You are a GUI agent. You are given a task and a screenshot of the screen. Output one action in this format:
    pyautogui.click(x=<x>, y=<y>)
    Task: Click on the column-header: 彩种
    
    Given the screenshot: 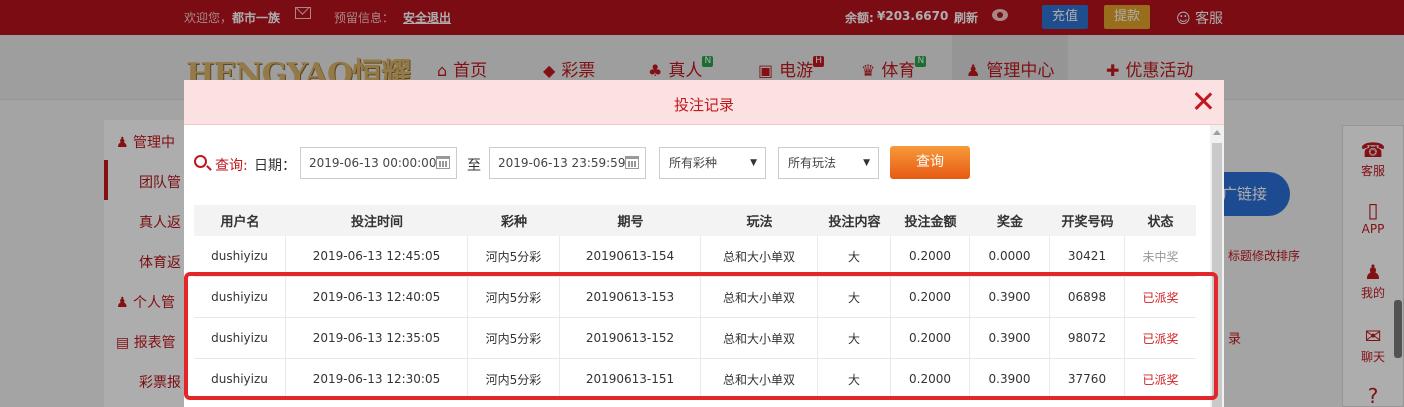 What is the action you would take?
    pyautogui.click(x=513, y=222)
    